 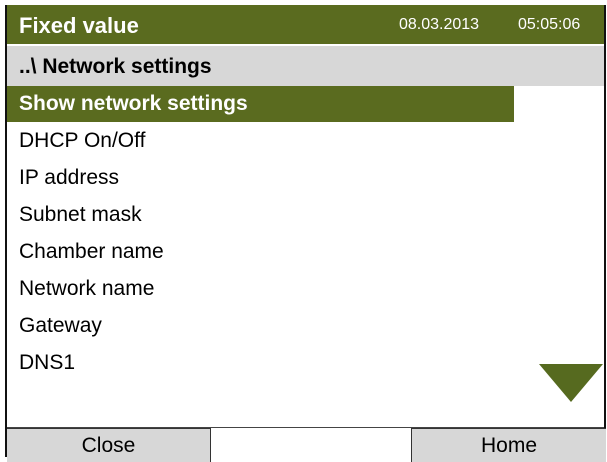 What do you see at coordinates (549, 24) in the screenshot?
I see `time-display: 05:05:06` at bounding box center [549, 24].